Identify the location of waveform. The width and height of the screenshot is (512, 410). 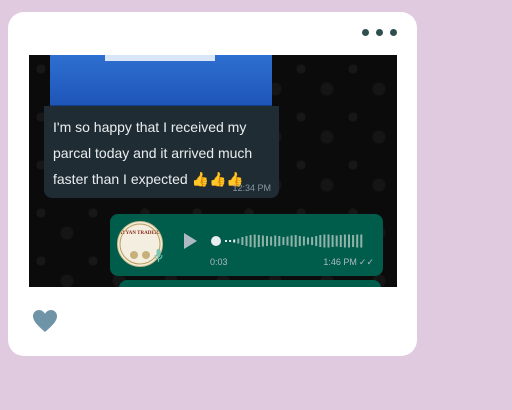
(289, 241).